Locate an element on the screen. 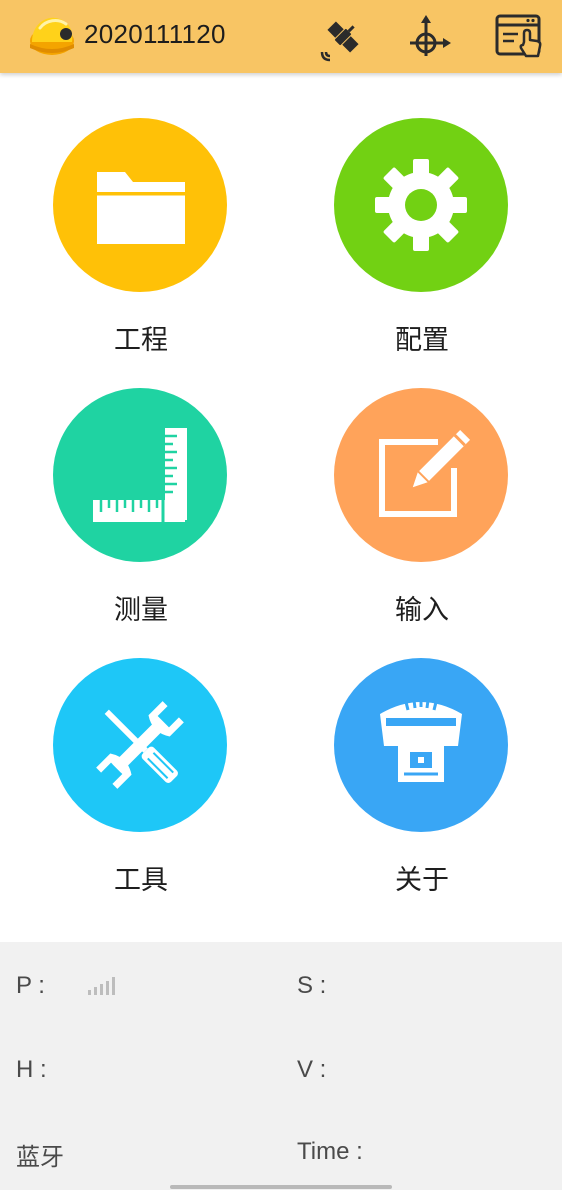  menu-item-tools-circle is located at coordinates (140, 745).